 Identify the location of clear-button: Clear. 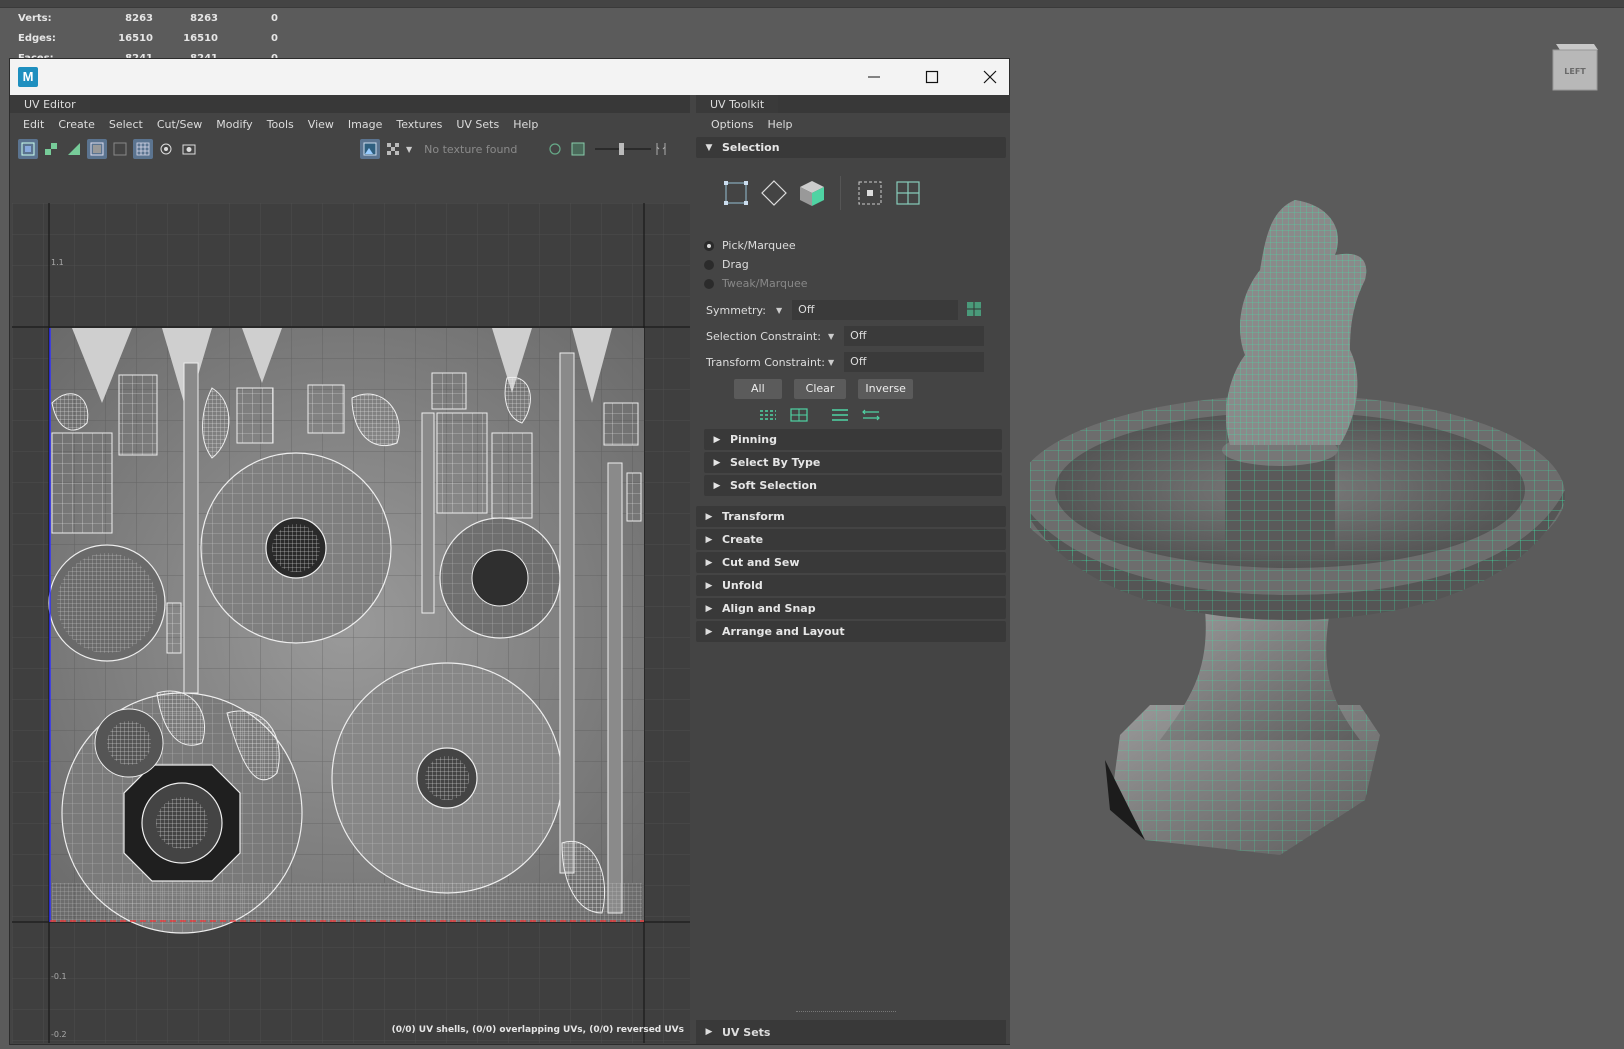
(820, 389).